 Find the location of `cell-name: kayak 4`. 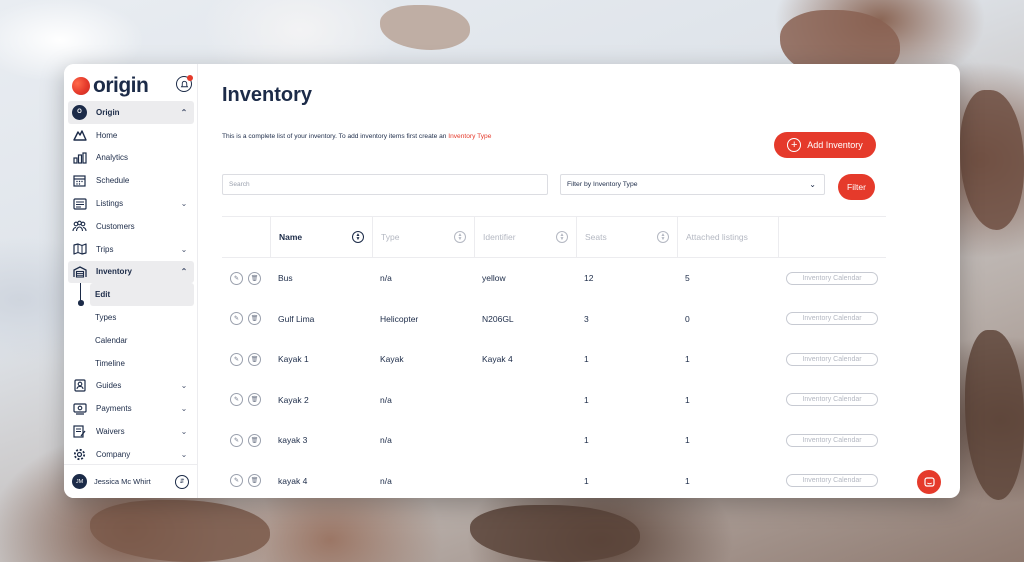

cell-name: kayak 4 is located at coordinates (321, 481).